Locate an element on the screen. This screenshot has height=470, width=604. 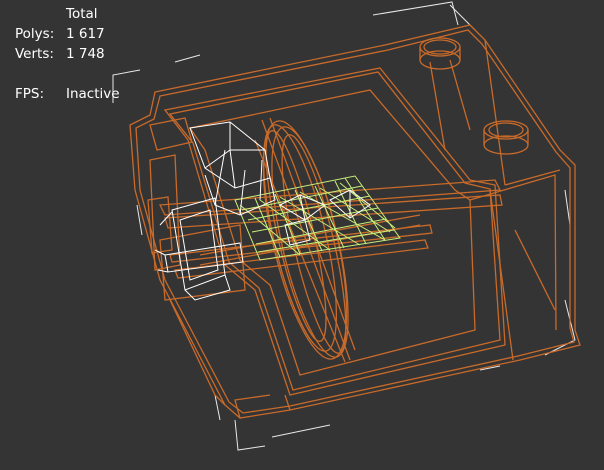
stats-header: Total is located at coordinates (82, 14).